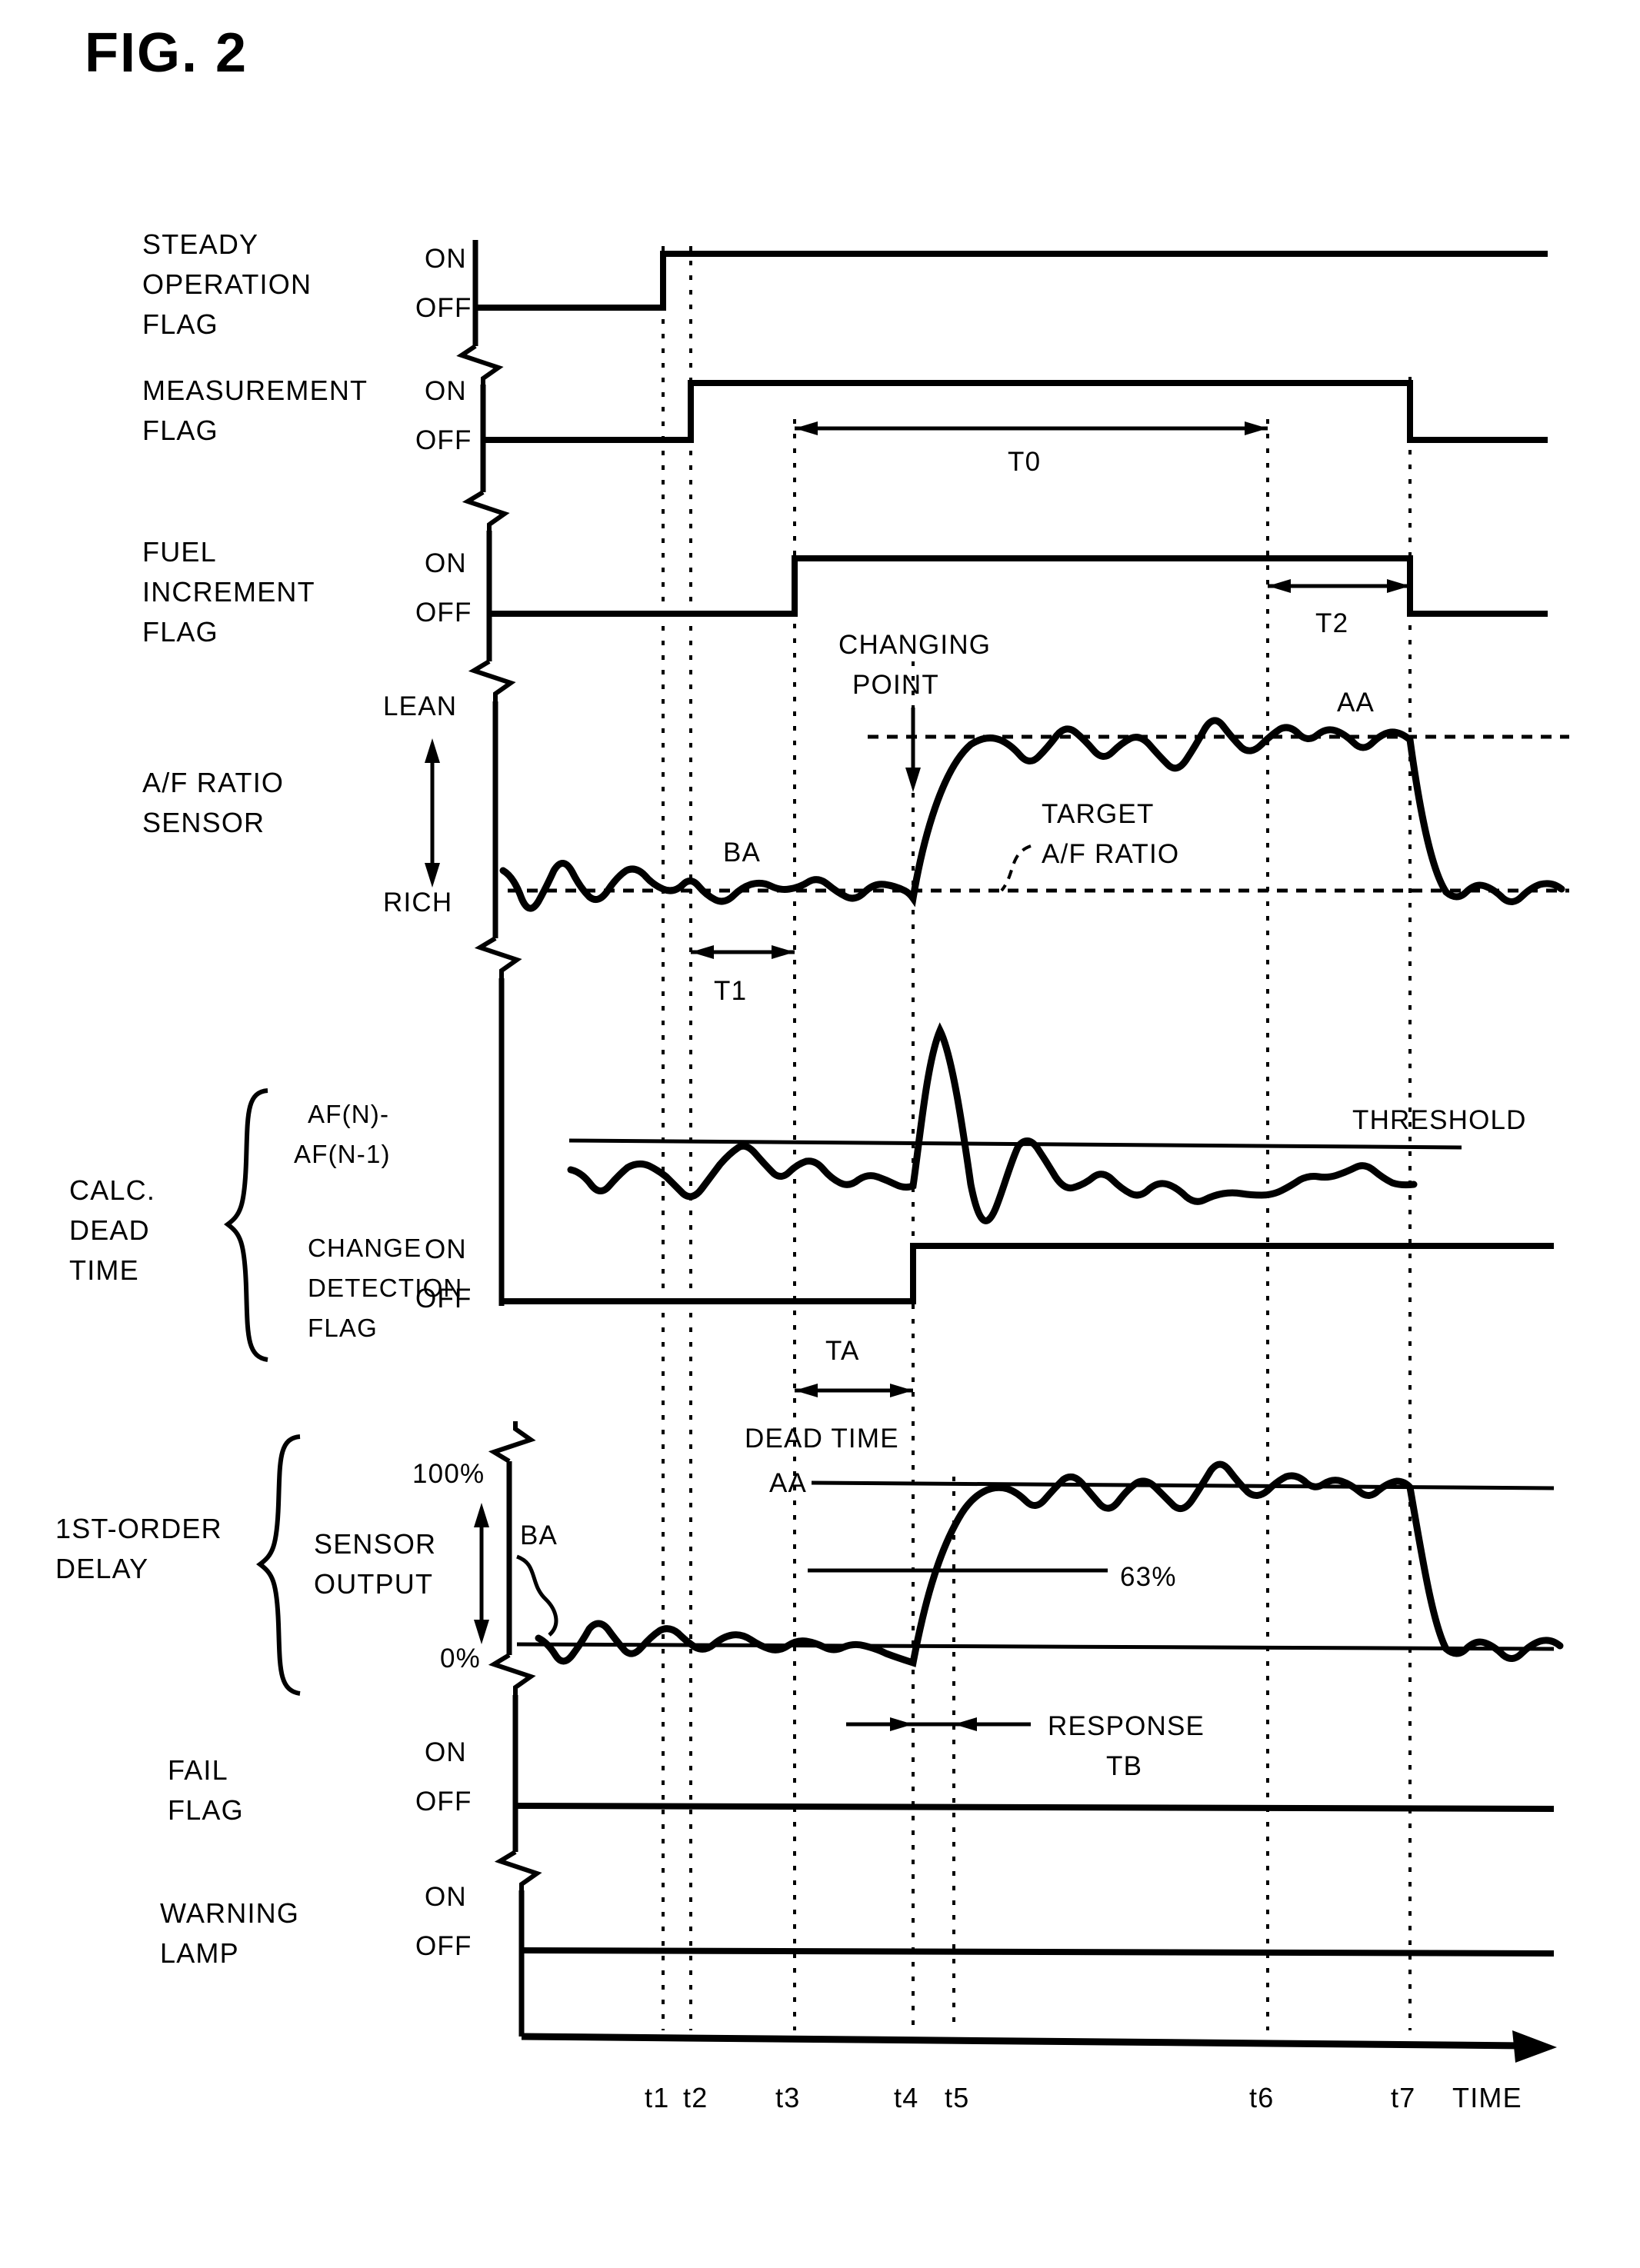 This screenshot has height=2268, width=1640. I want to click on annotation-ba-sensor: BA, so click(539, 1535).